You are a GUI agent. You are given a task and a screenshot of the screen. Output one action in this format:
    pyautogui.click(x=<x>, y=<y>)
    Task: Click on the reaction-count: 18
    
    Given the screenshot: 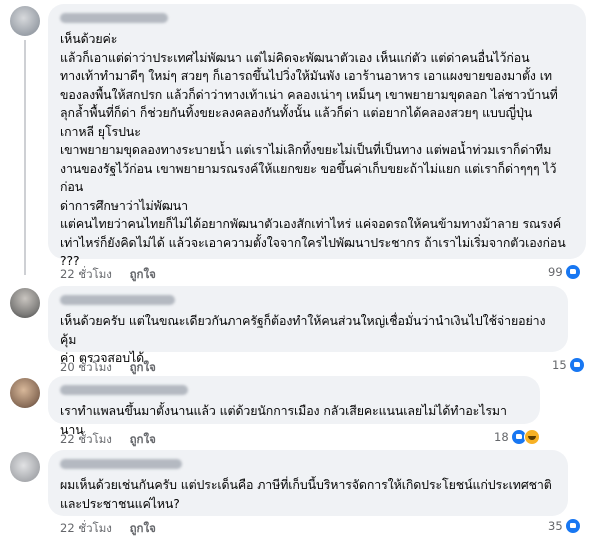 What is the action you would take?
    pyautogui.click(x=501, y=437)
    